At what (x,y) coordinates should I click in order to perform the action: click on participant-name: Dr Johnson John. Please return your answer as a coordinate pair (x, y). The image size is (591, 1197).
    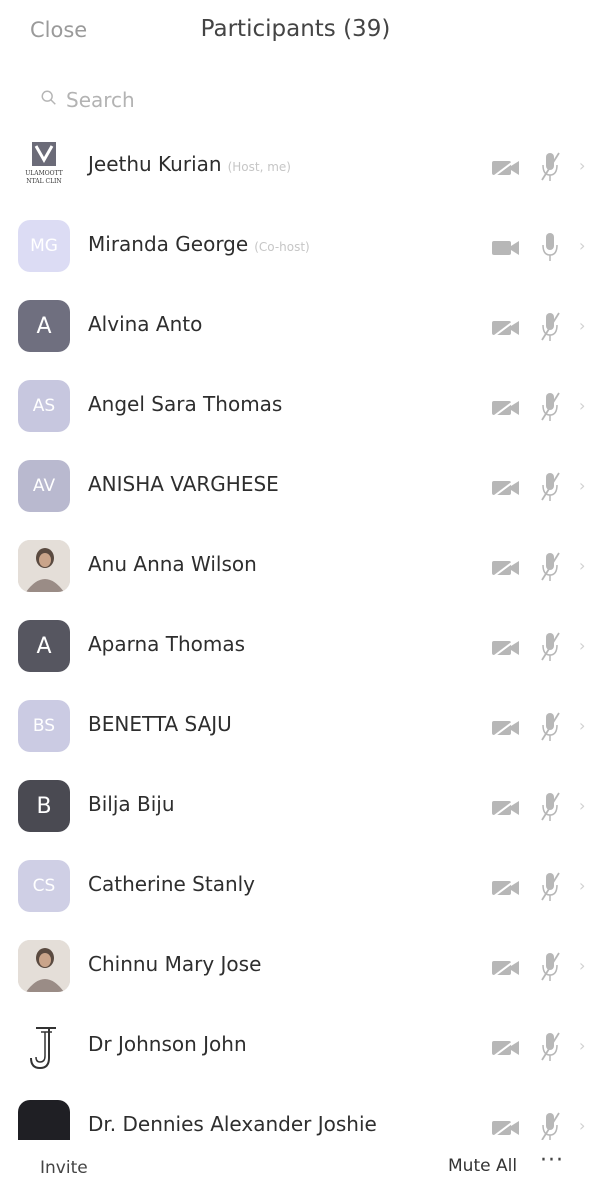
    Looking at the image, I should click on (167, 1044).